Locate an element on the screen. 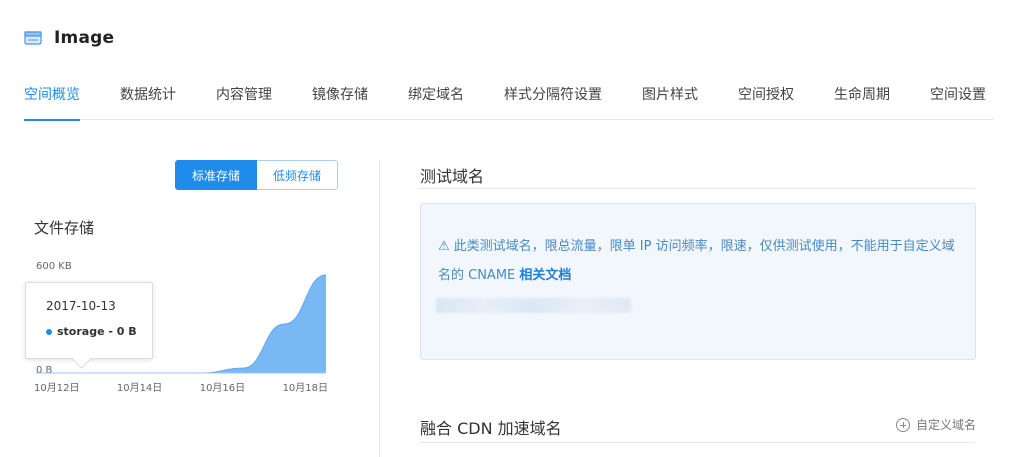  x-tick-label: 10月16日 is located at coordinates (222, 388).